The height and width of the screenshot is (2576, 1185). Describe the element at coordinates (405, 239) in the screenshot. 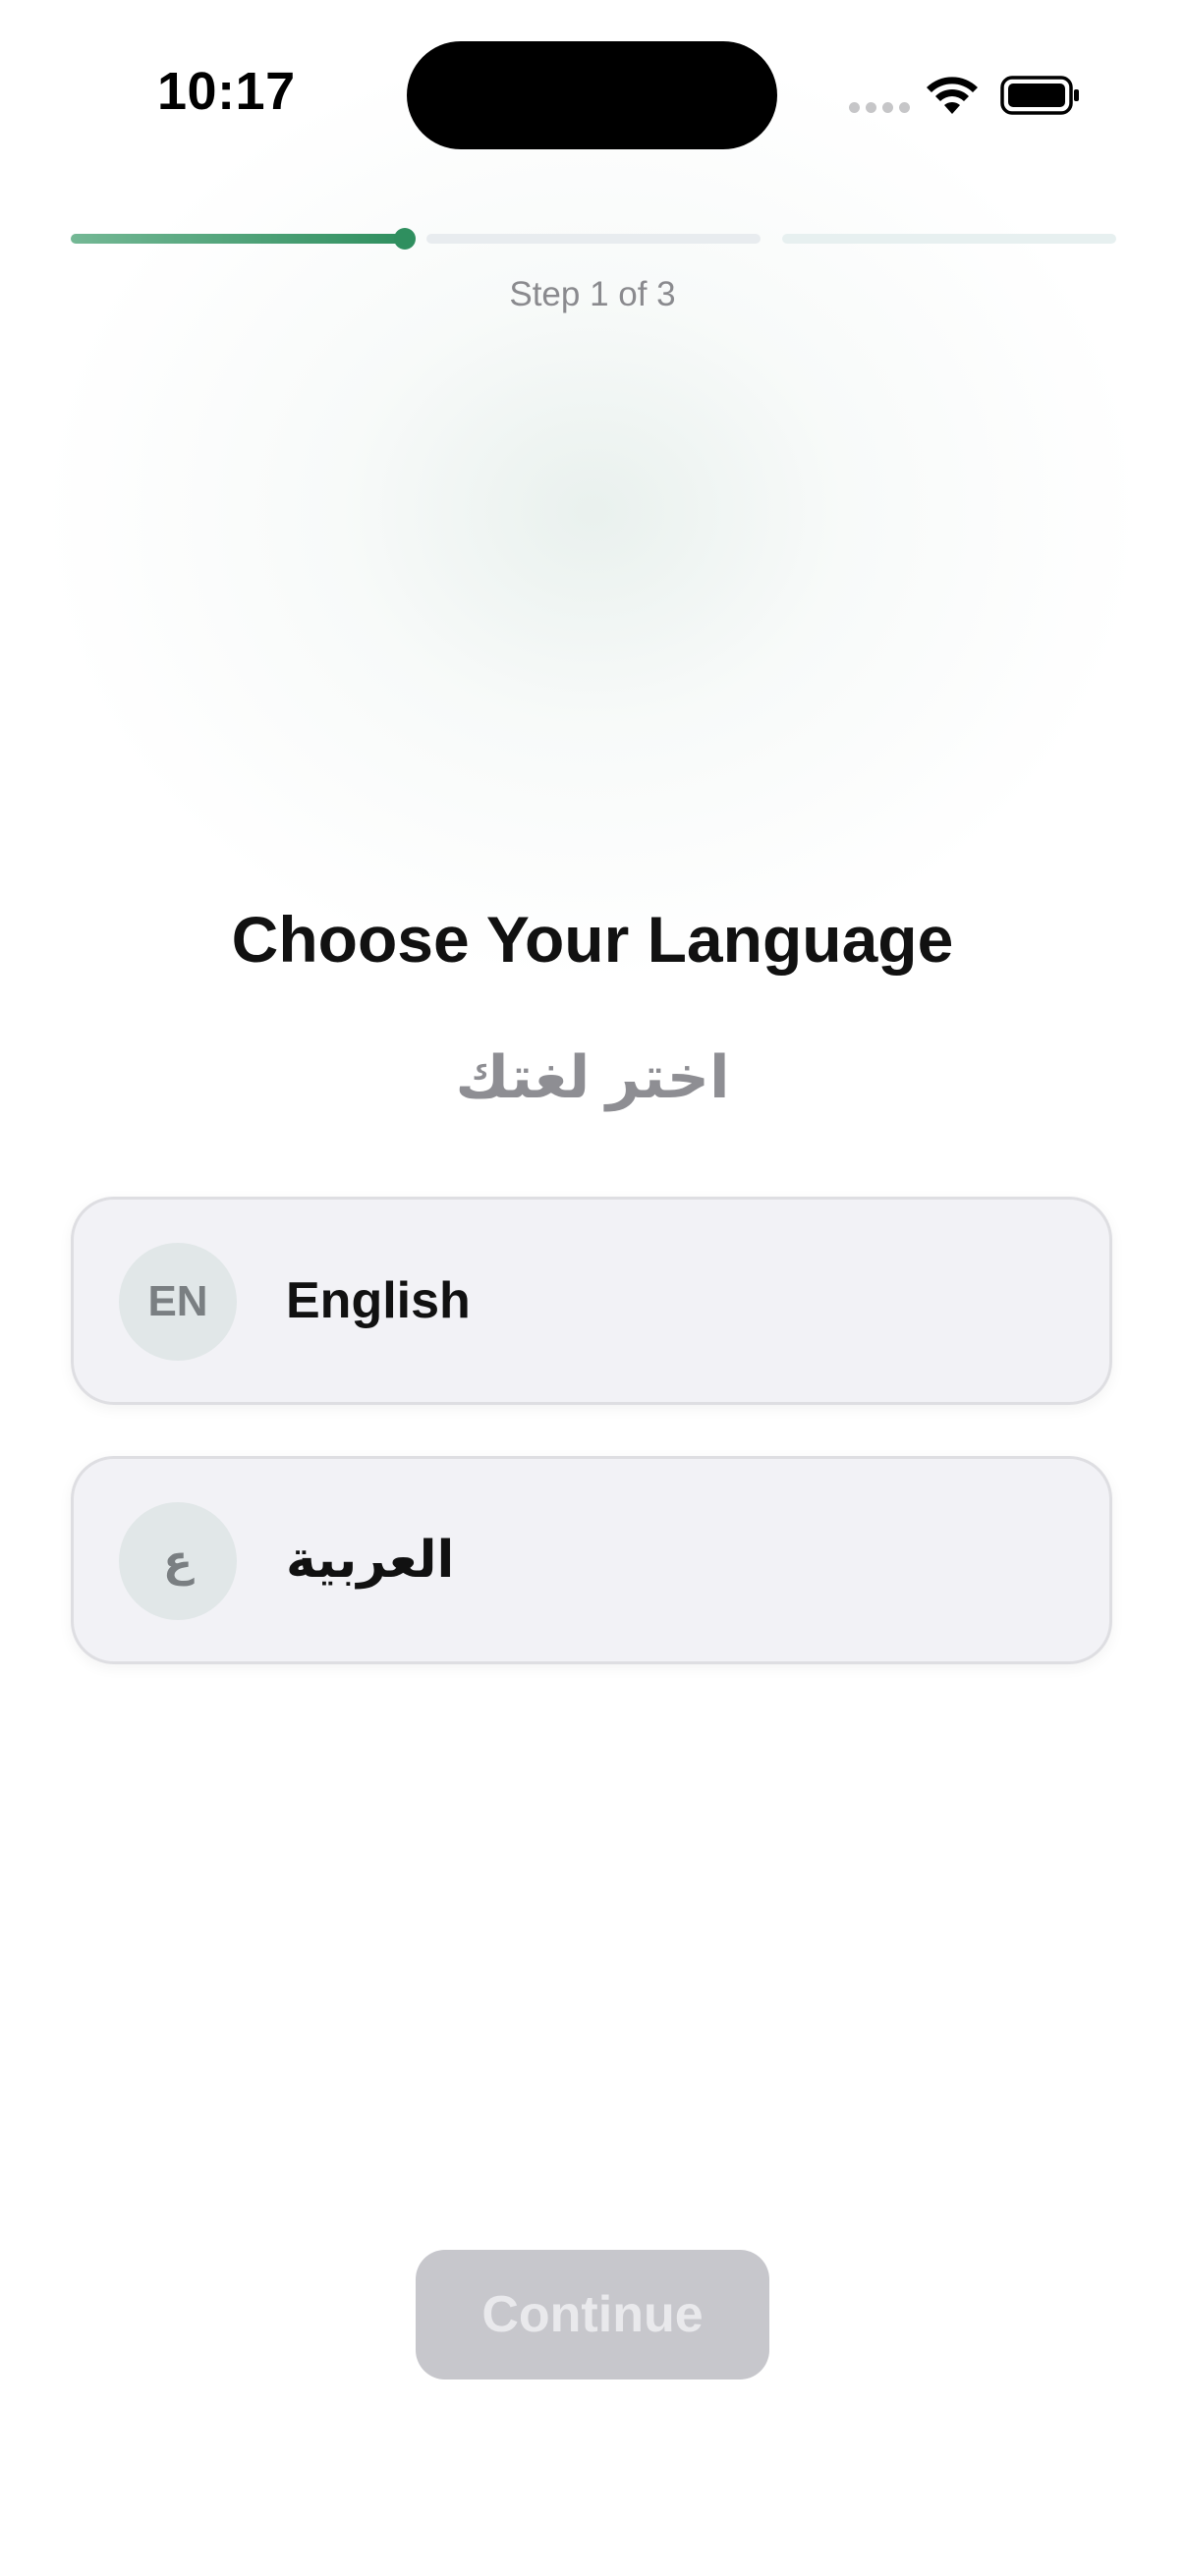

I see `progress-knob` at that location.